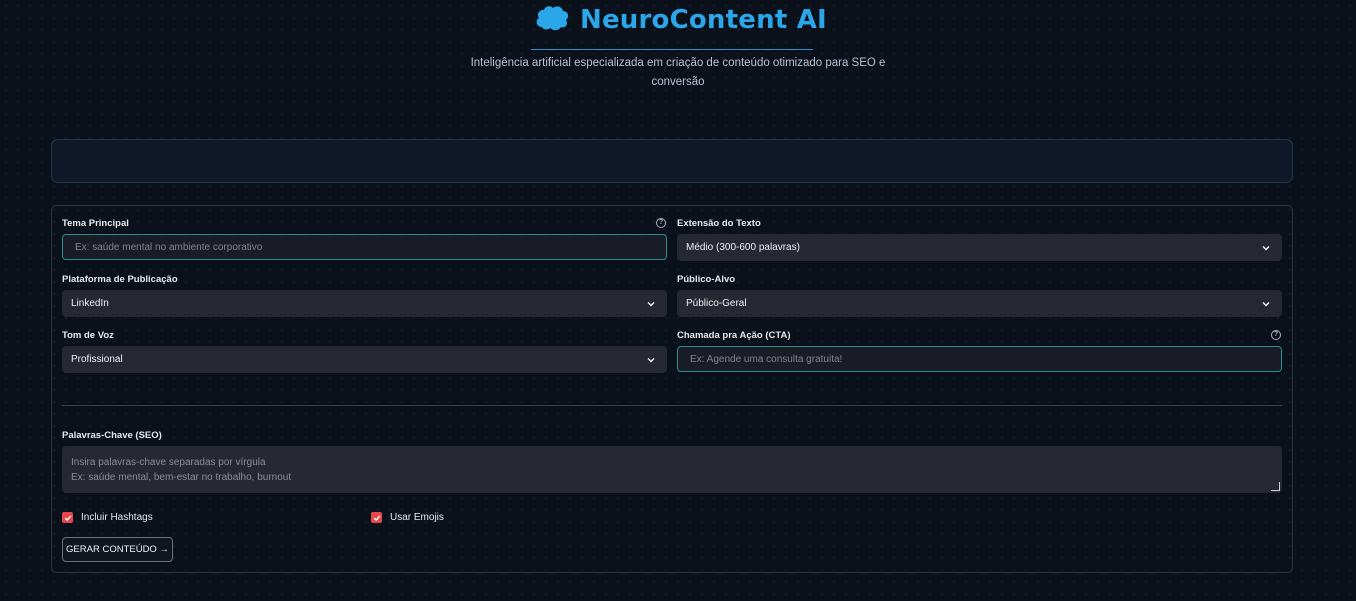 The height and width of the screenshot is (601, 1356). I want to click on tom-value: Profissional, so click(97, 359).